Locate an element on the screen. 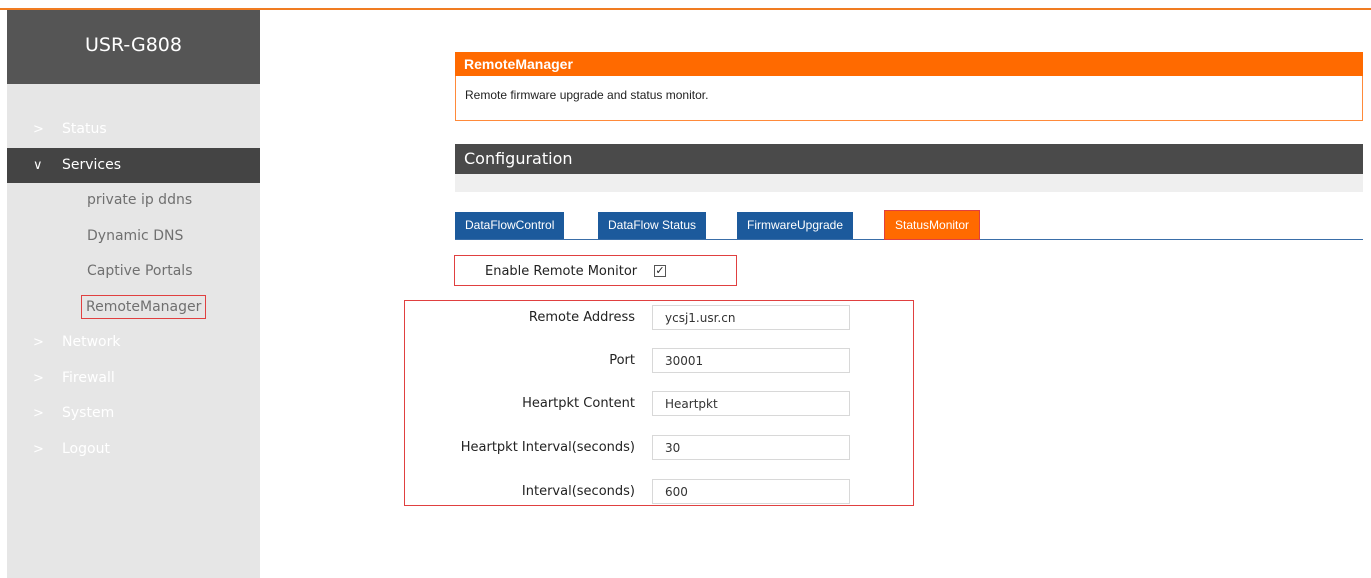 The width and height of the screenshot is (1371, 578). tab-dataflow-control: DataFlowControl is located at coordinates (510, 225).